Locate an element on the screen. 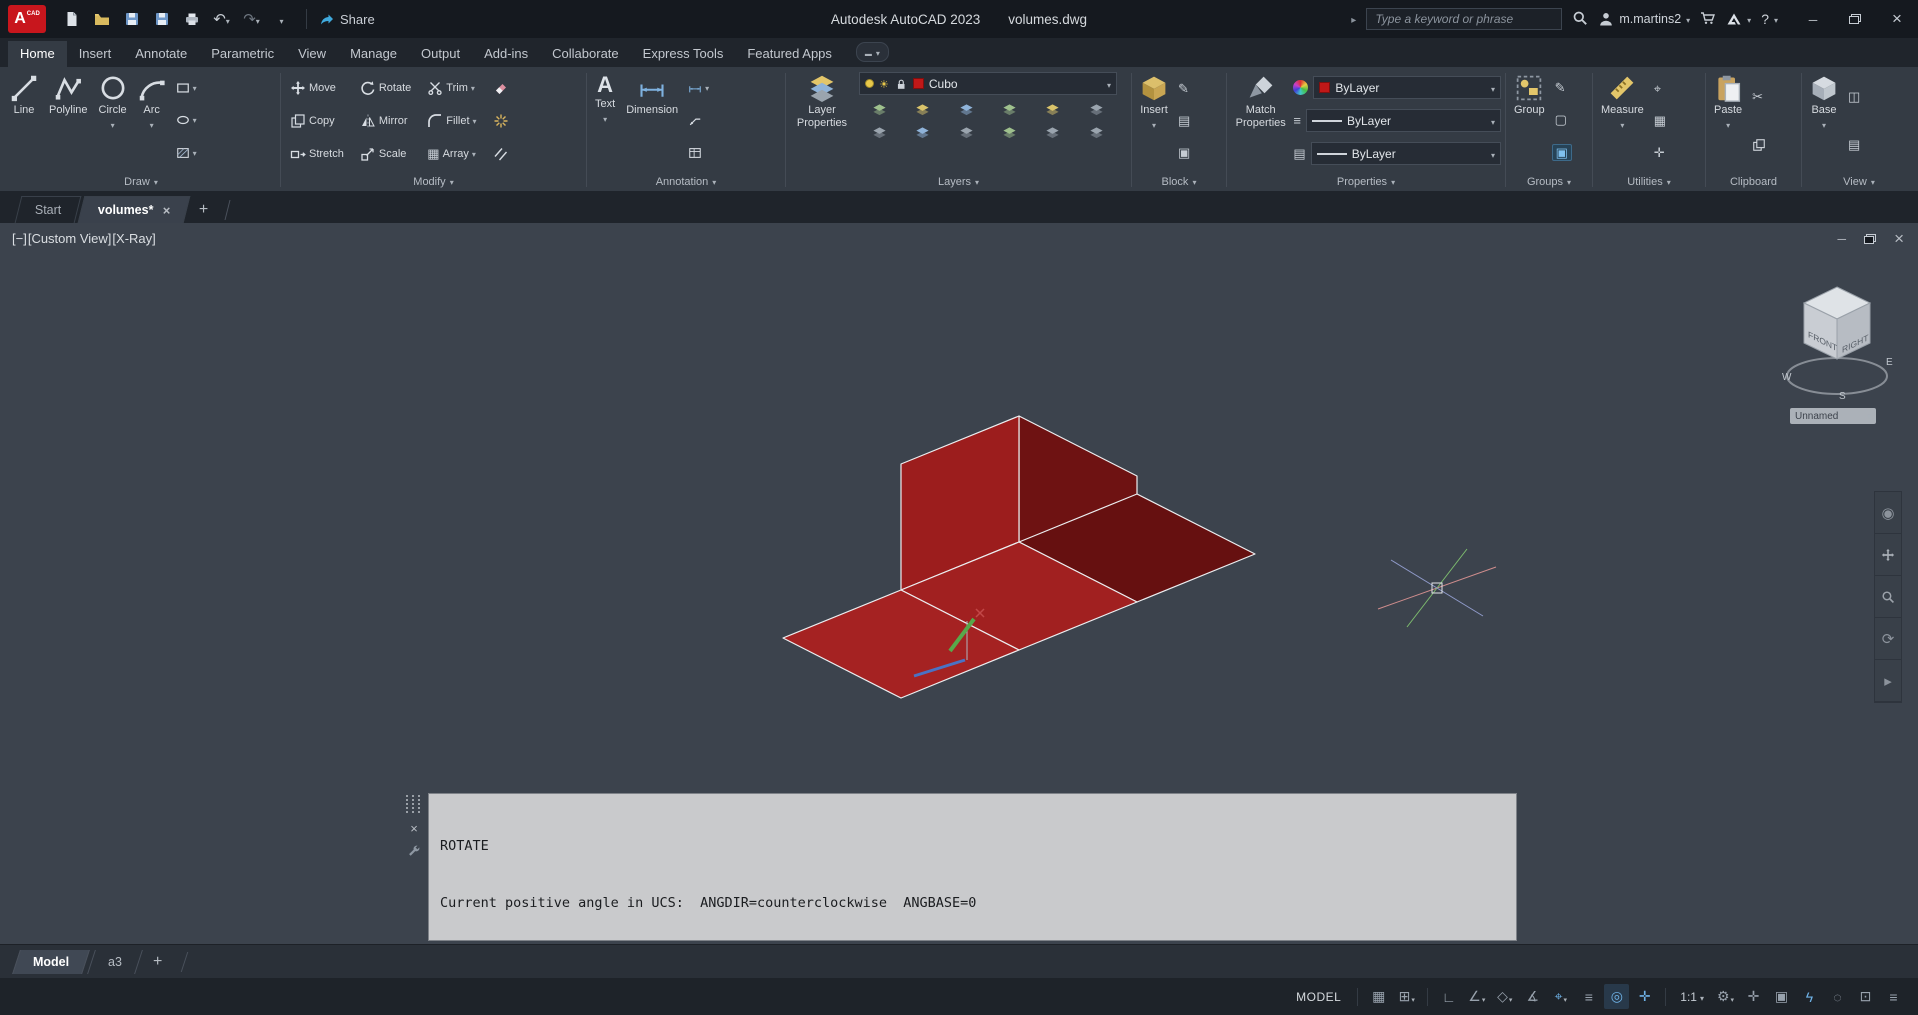 Image resolution: width=1918 pixels, height=1015 pixels. layer-unisolate-button is located at coordinates (879, 132).